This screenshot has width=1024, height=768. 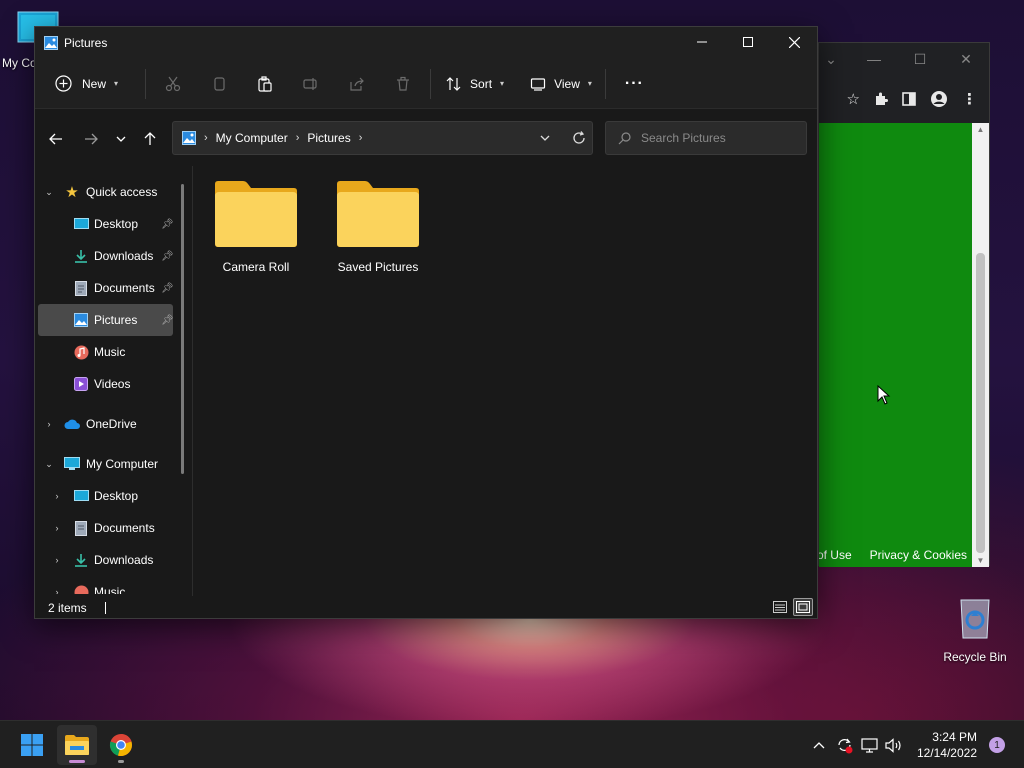 I want to click on scrollbar-thumb, so click(x=980, y=403).